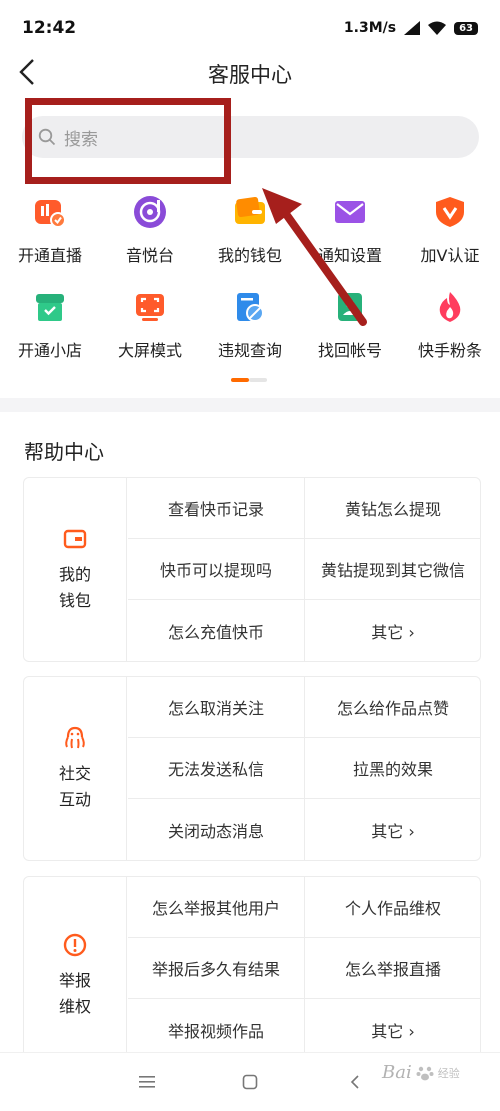 This screenshot has width=500, height=1111. I want to click on help-link: 拉黑的效果, so click(393, 768).